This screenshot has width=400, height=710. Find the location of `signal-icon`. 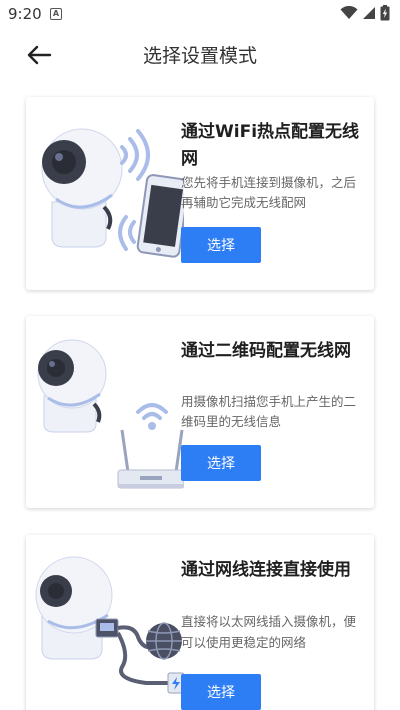

signal-icon is located at coordinates (369, 13).